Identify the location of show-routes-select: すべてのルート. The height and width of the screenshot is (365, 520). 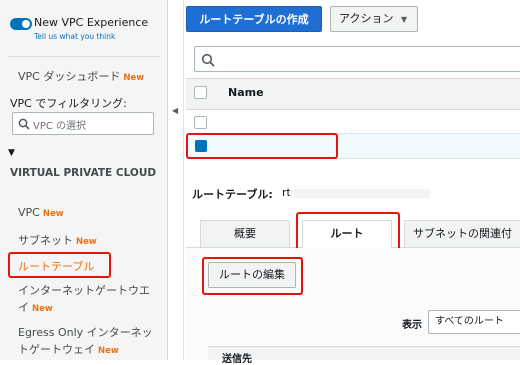
(474, 322).